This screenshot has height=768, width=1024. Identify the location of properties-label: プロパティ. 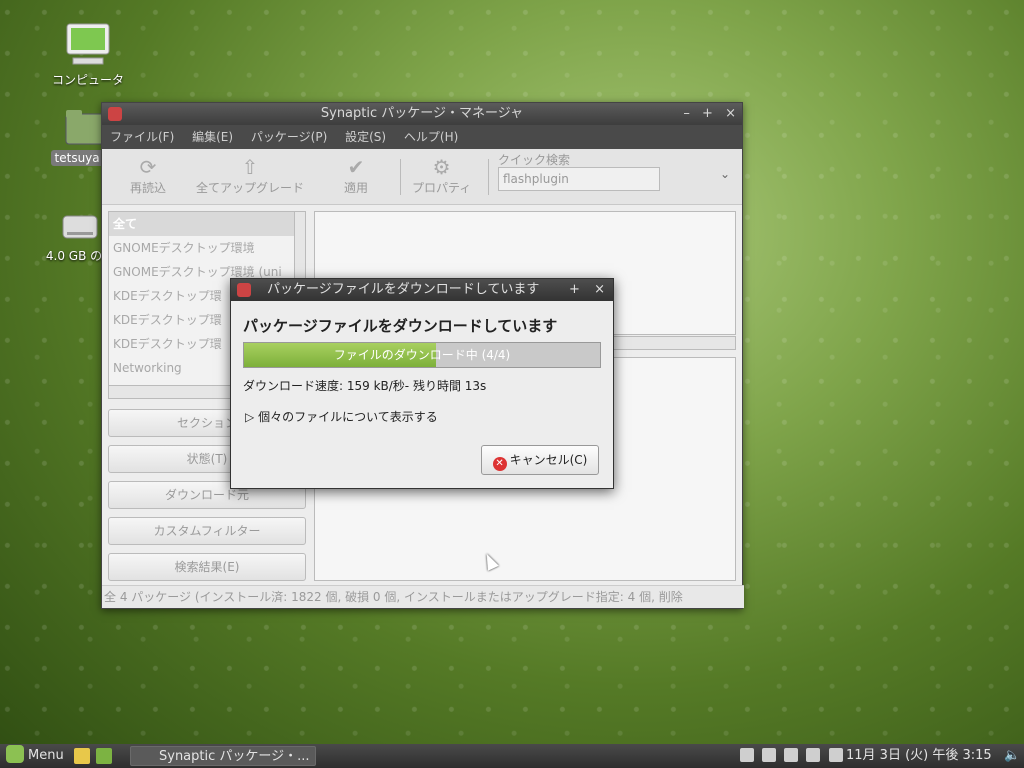
(442, 188).